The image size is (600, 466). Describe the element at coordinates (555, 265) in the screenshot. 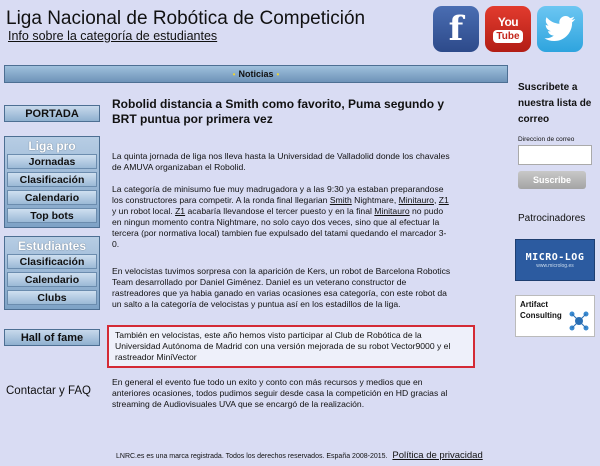

I see `microlog-url: www.microlog.es` at that location.